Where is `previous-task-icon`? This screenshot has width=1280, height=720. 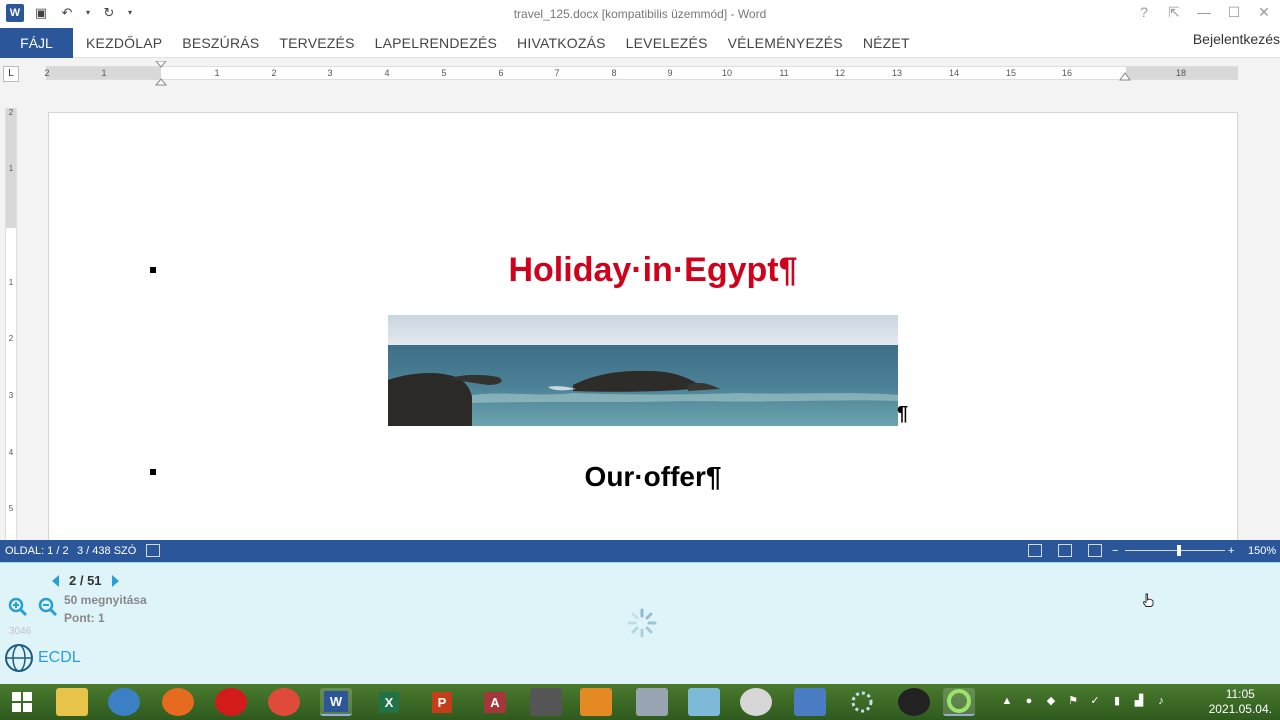
previous-task-icon is located at coordinates (55, 580).